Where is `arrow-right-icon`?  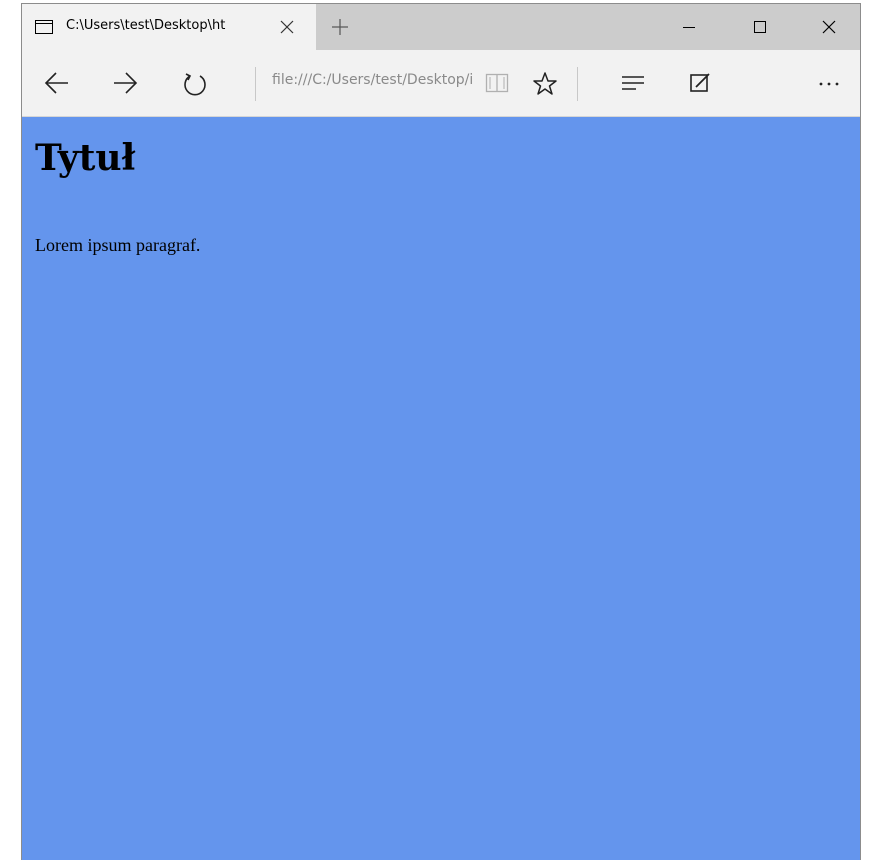 arrow-right-icon is located at coordinates (126, 83).